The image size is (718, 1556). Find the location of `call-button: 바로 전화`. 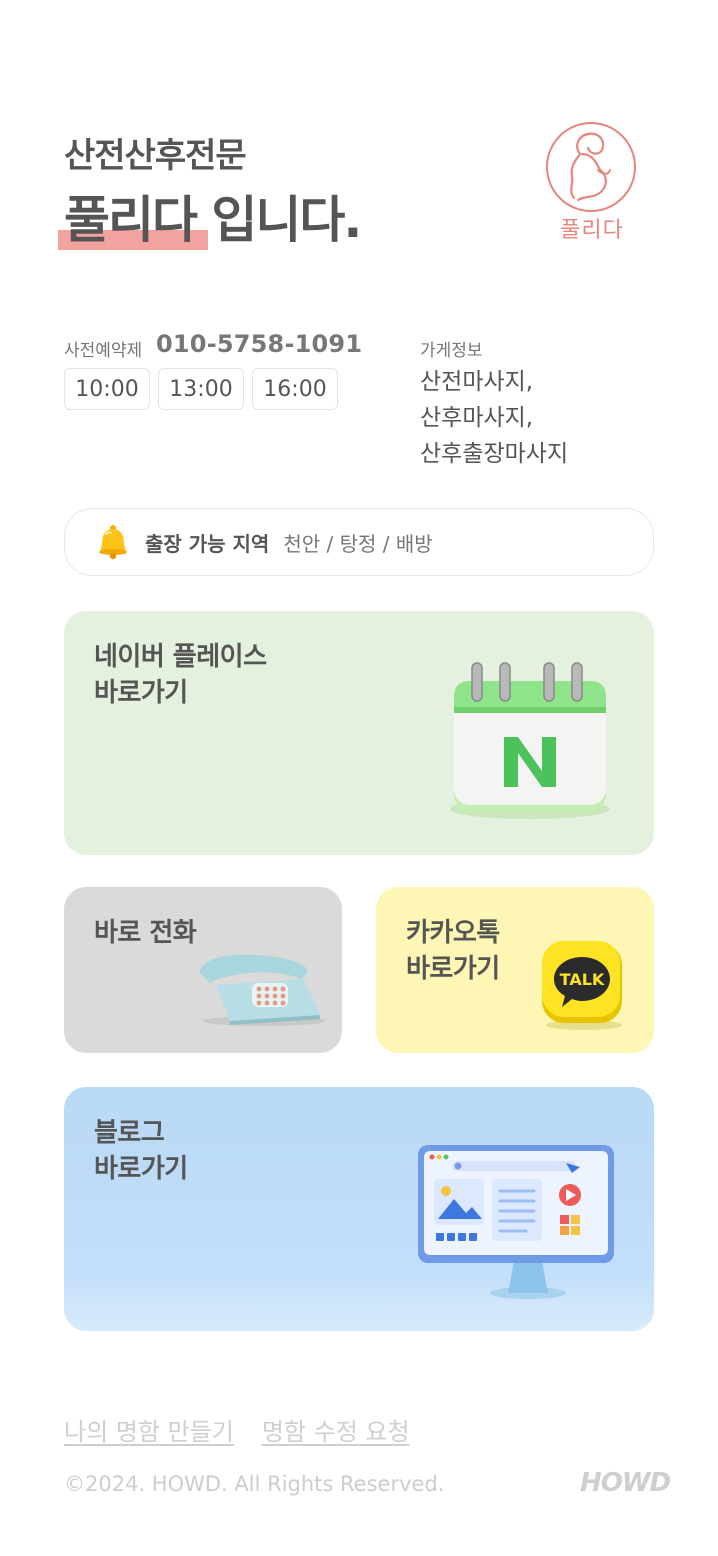

call-button: 바로 전화 is located at coordinates (203, 970).